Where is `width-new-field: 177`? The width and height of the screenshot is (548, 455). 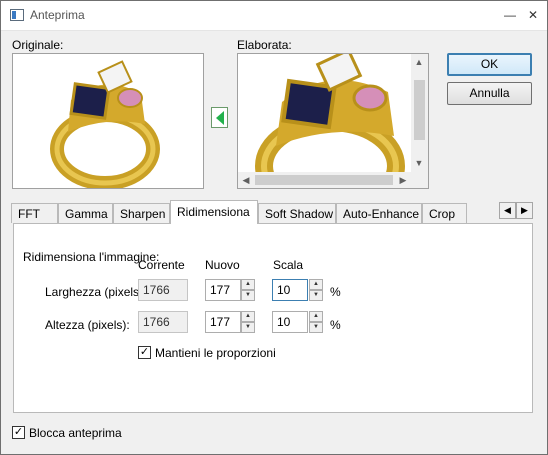
width-new-field: 177 is located at coordinates (223, 290).